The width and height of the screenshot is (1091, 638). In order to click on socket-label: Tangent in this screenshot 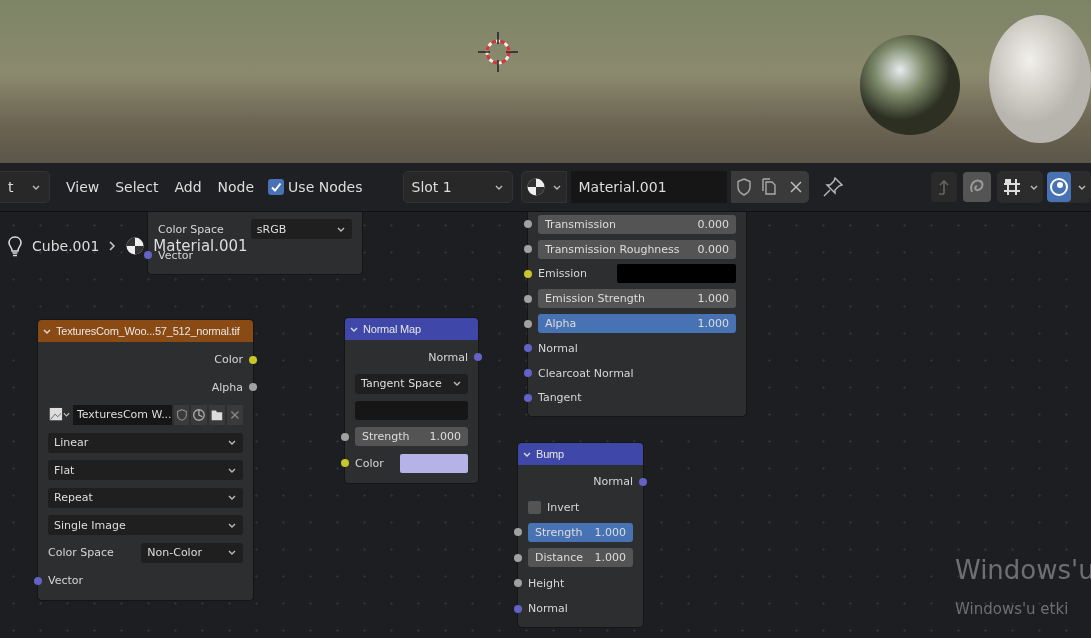, I will do `click(560, 398)`.